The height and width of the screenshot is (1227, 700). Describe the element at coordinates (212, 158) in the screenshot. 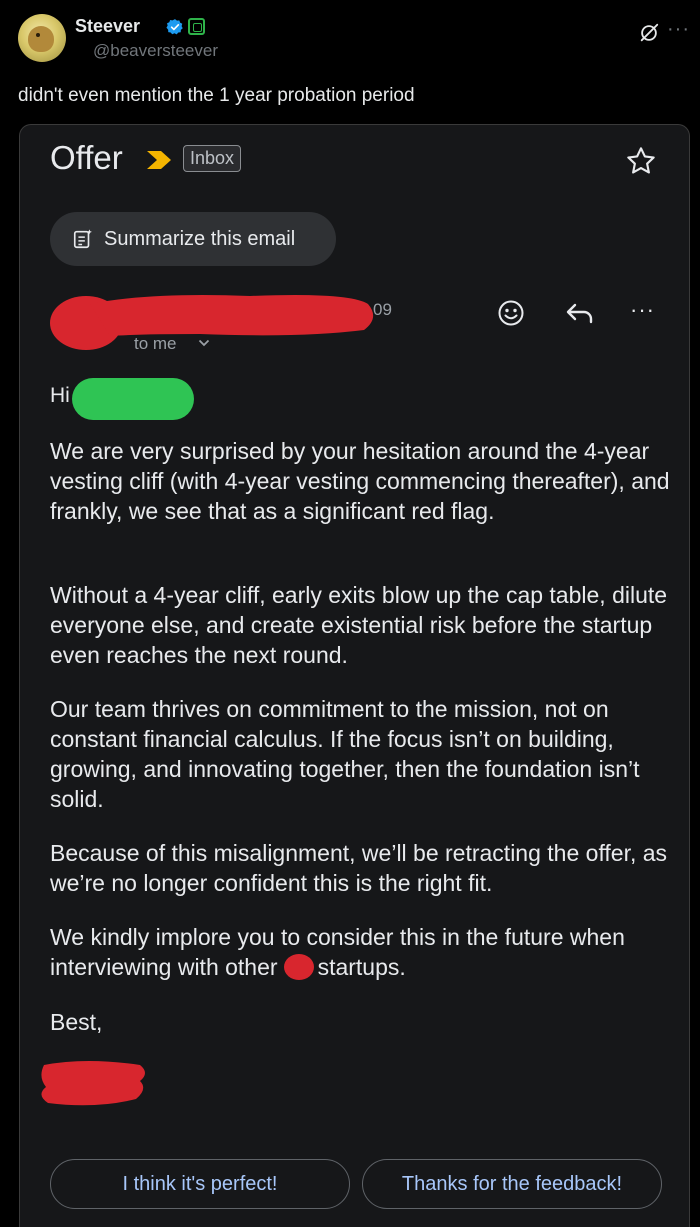

I see `inbox-label-chip: Inbox` at that location.